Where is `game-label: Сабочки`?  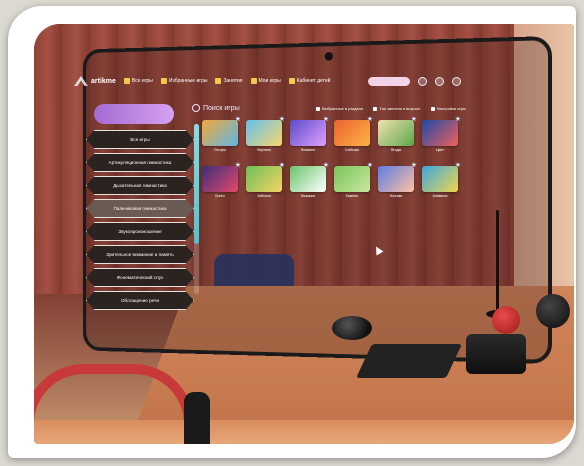
game-label: Сабочки is located at coordinates (352, 150).